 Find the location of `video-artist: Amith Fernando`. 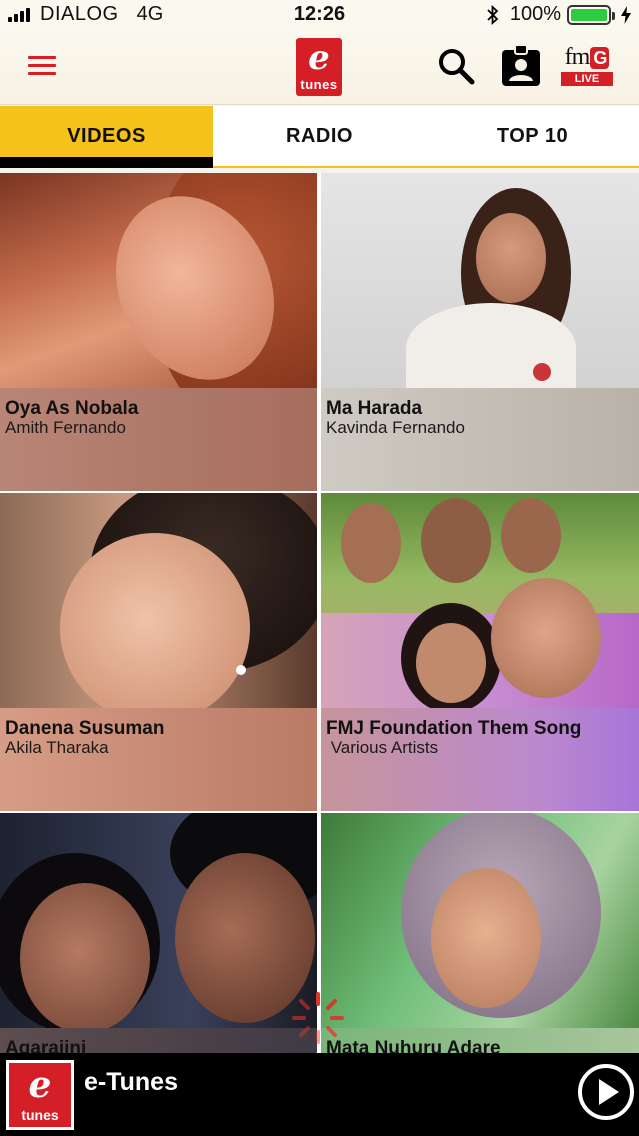

video-artist: Amith Fernando is located at coordinates (65, 427).